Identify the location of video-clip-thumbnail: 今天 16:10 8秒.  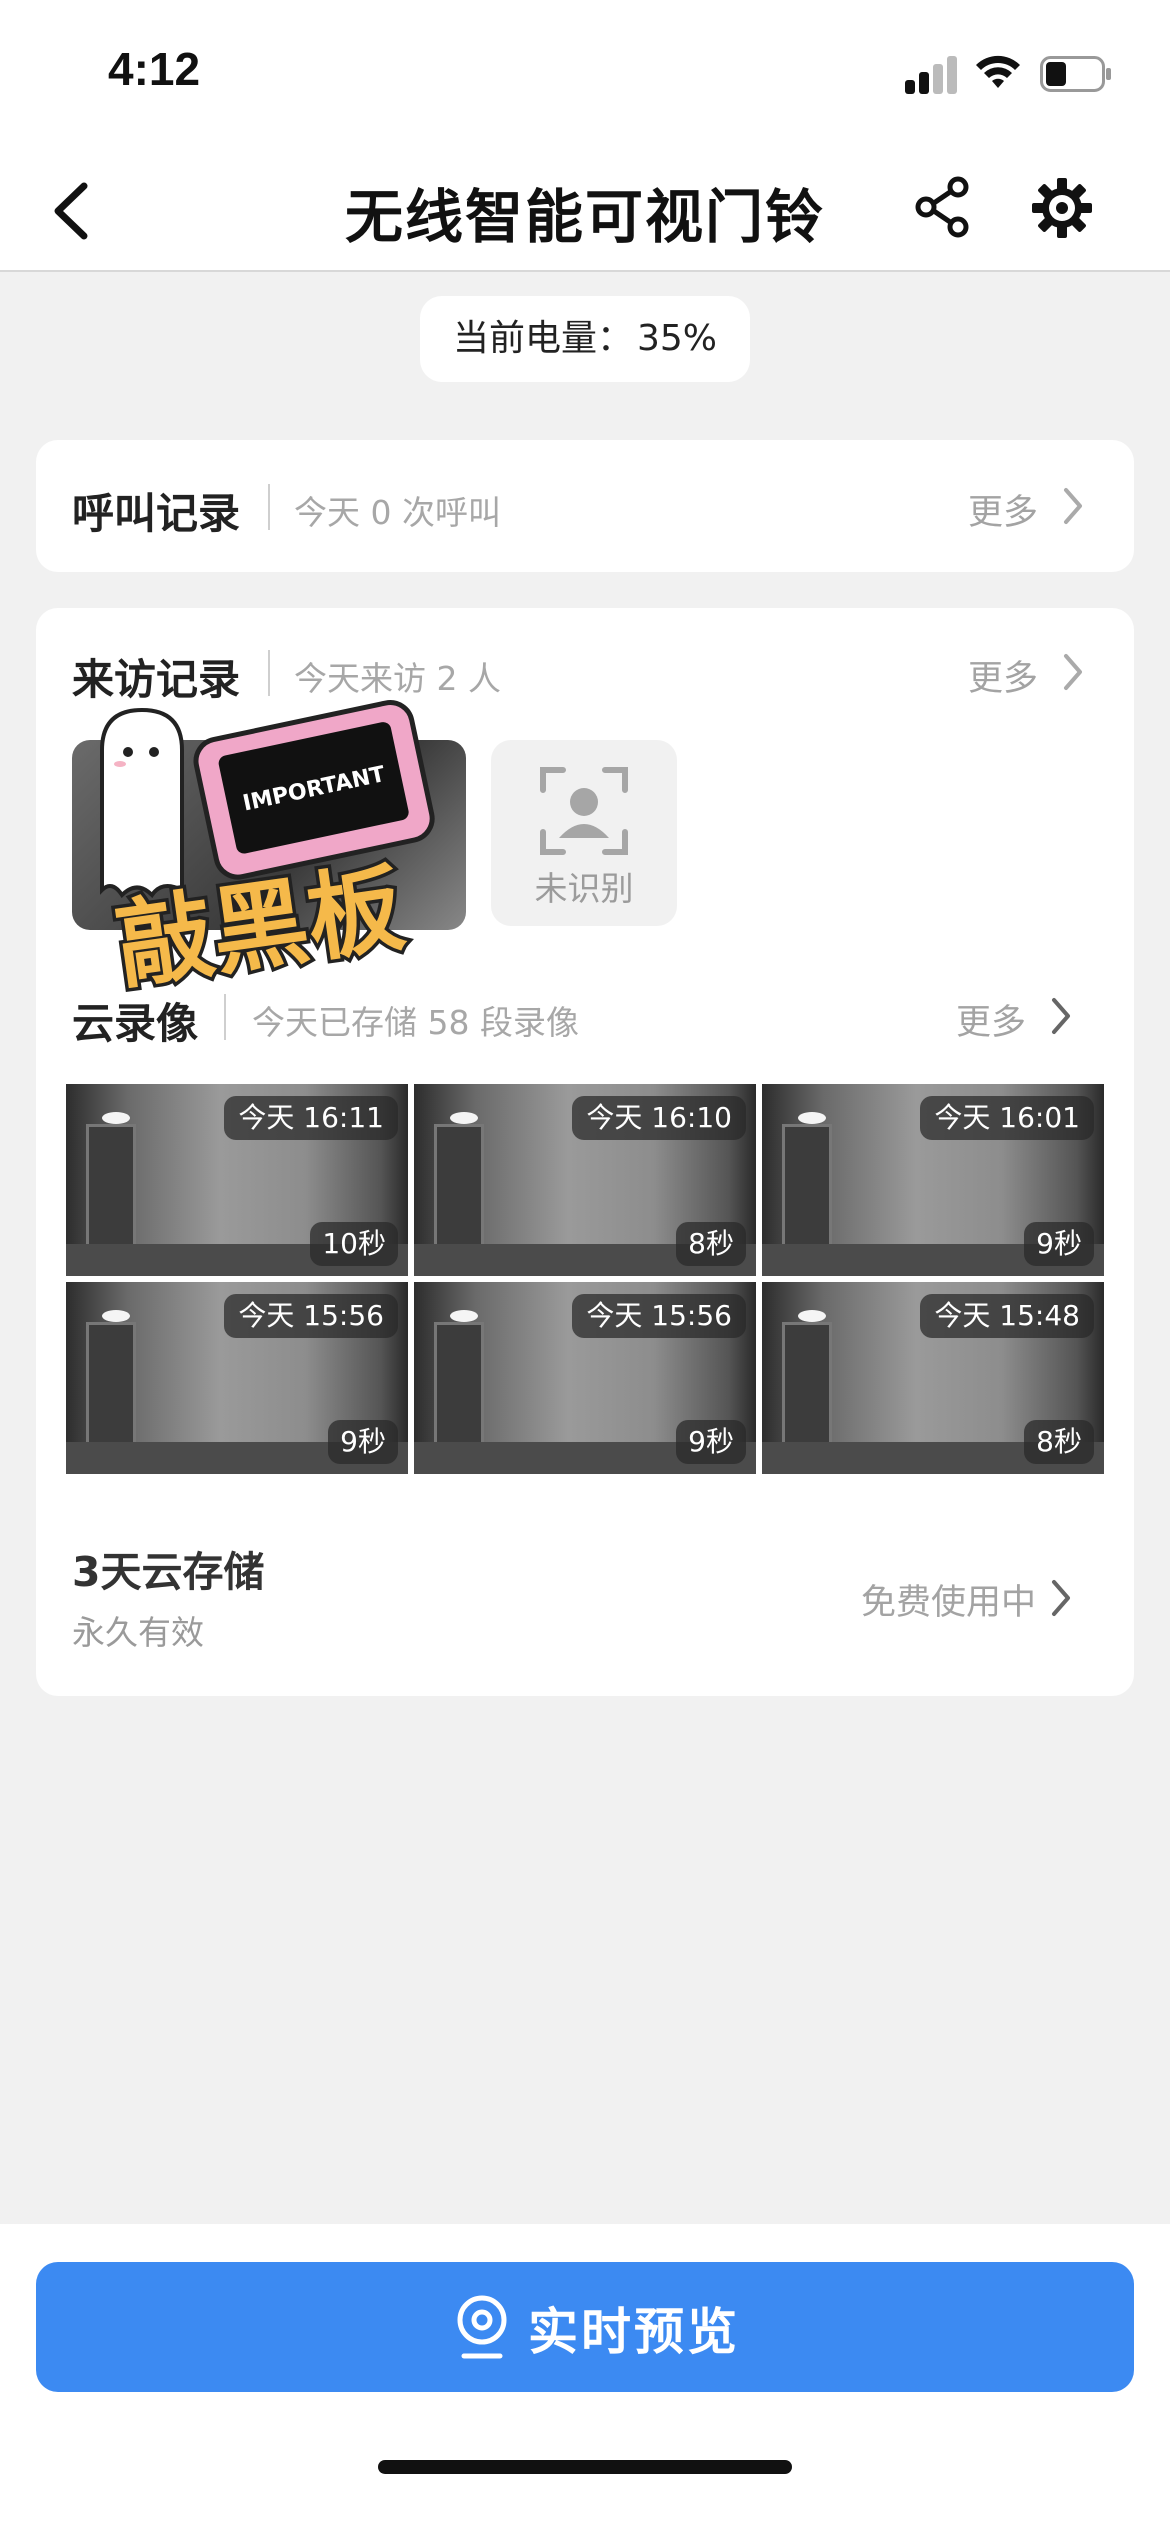
(585, 1180).